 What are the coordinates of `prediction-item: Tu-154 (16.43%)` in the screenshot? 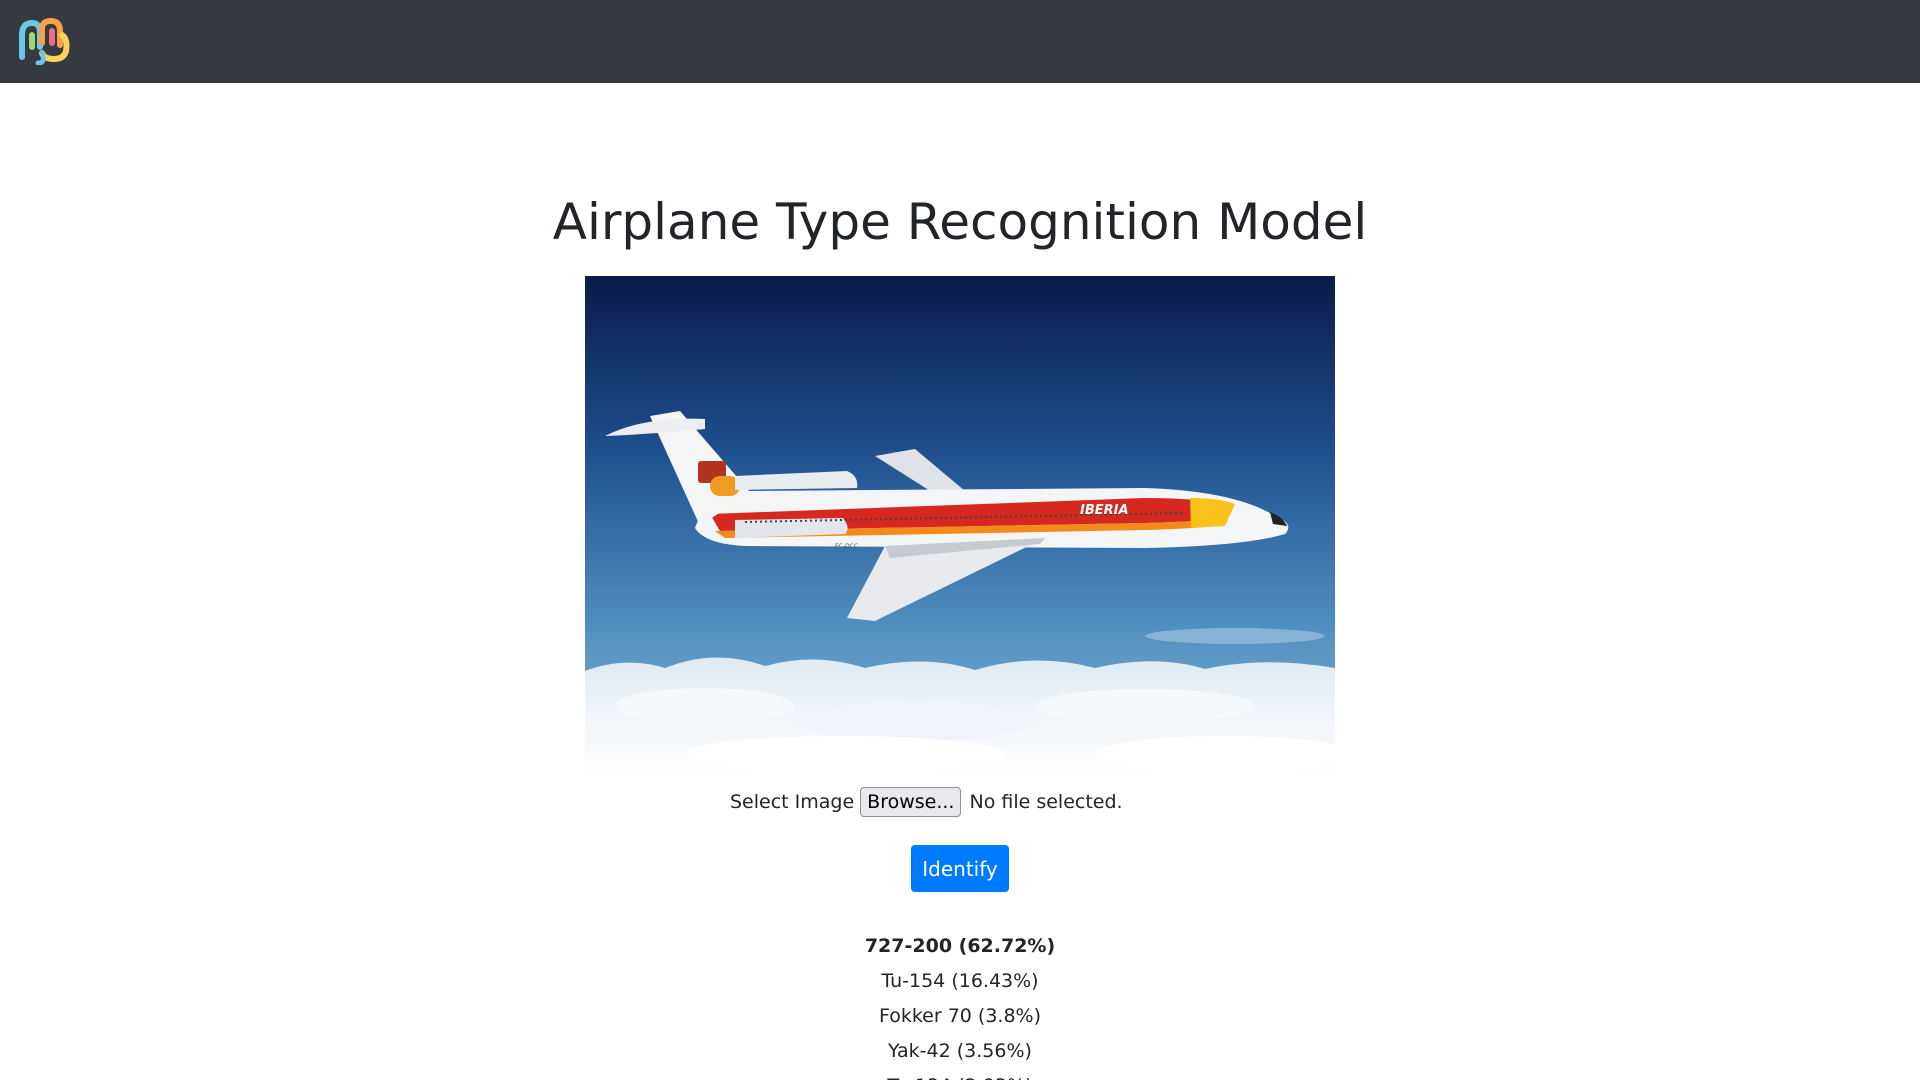 It's located at (960, 981).